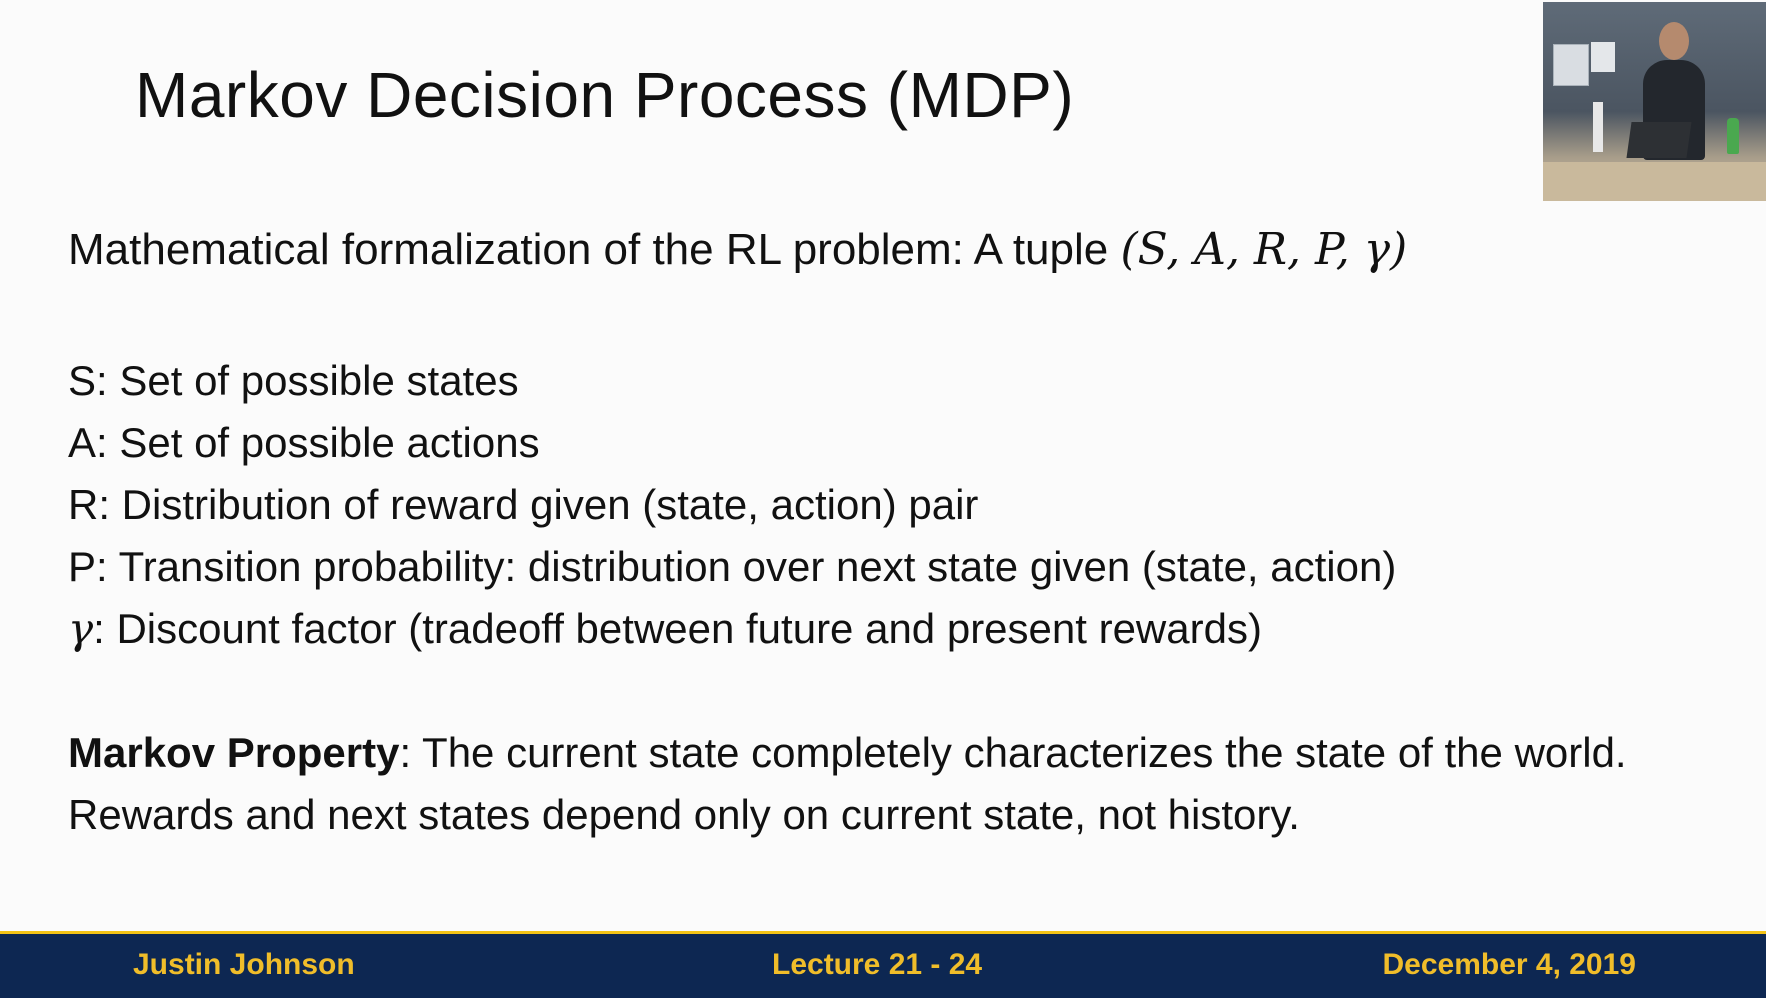  I want to click on footer-author: Justin Johnson, so click(244, 964).